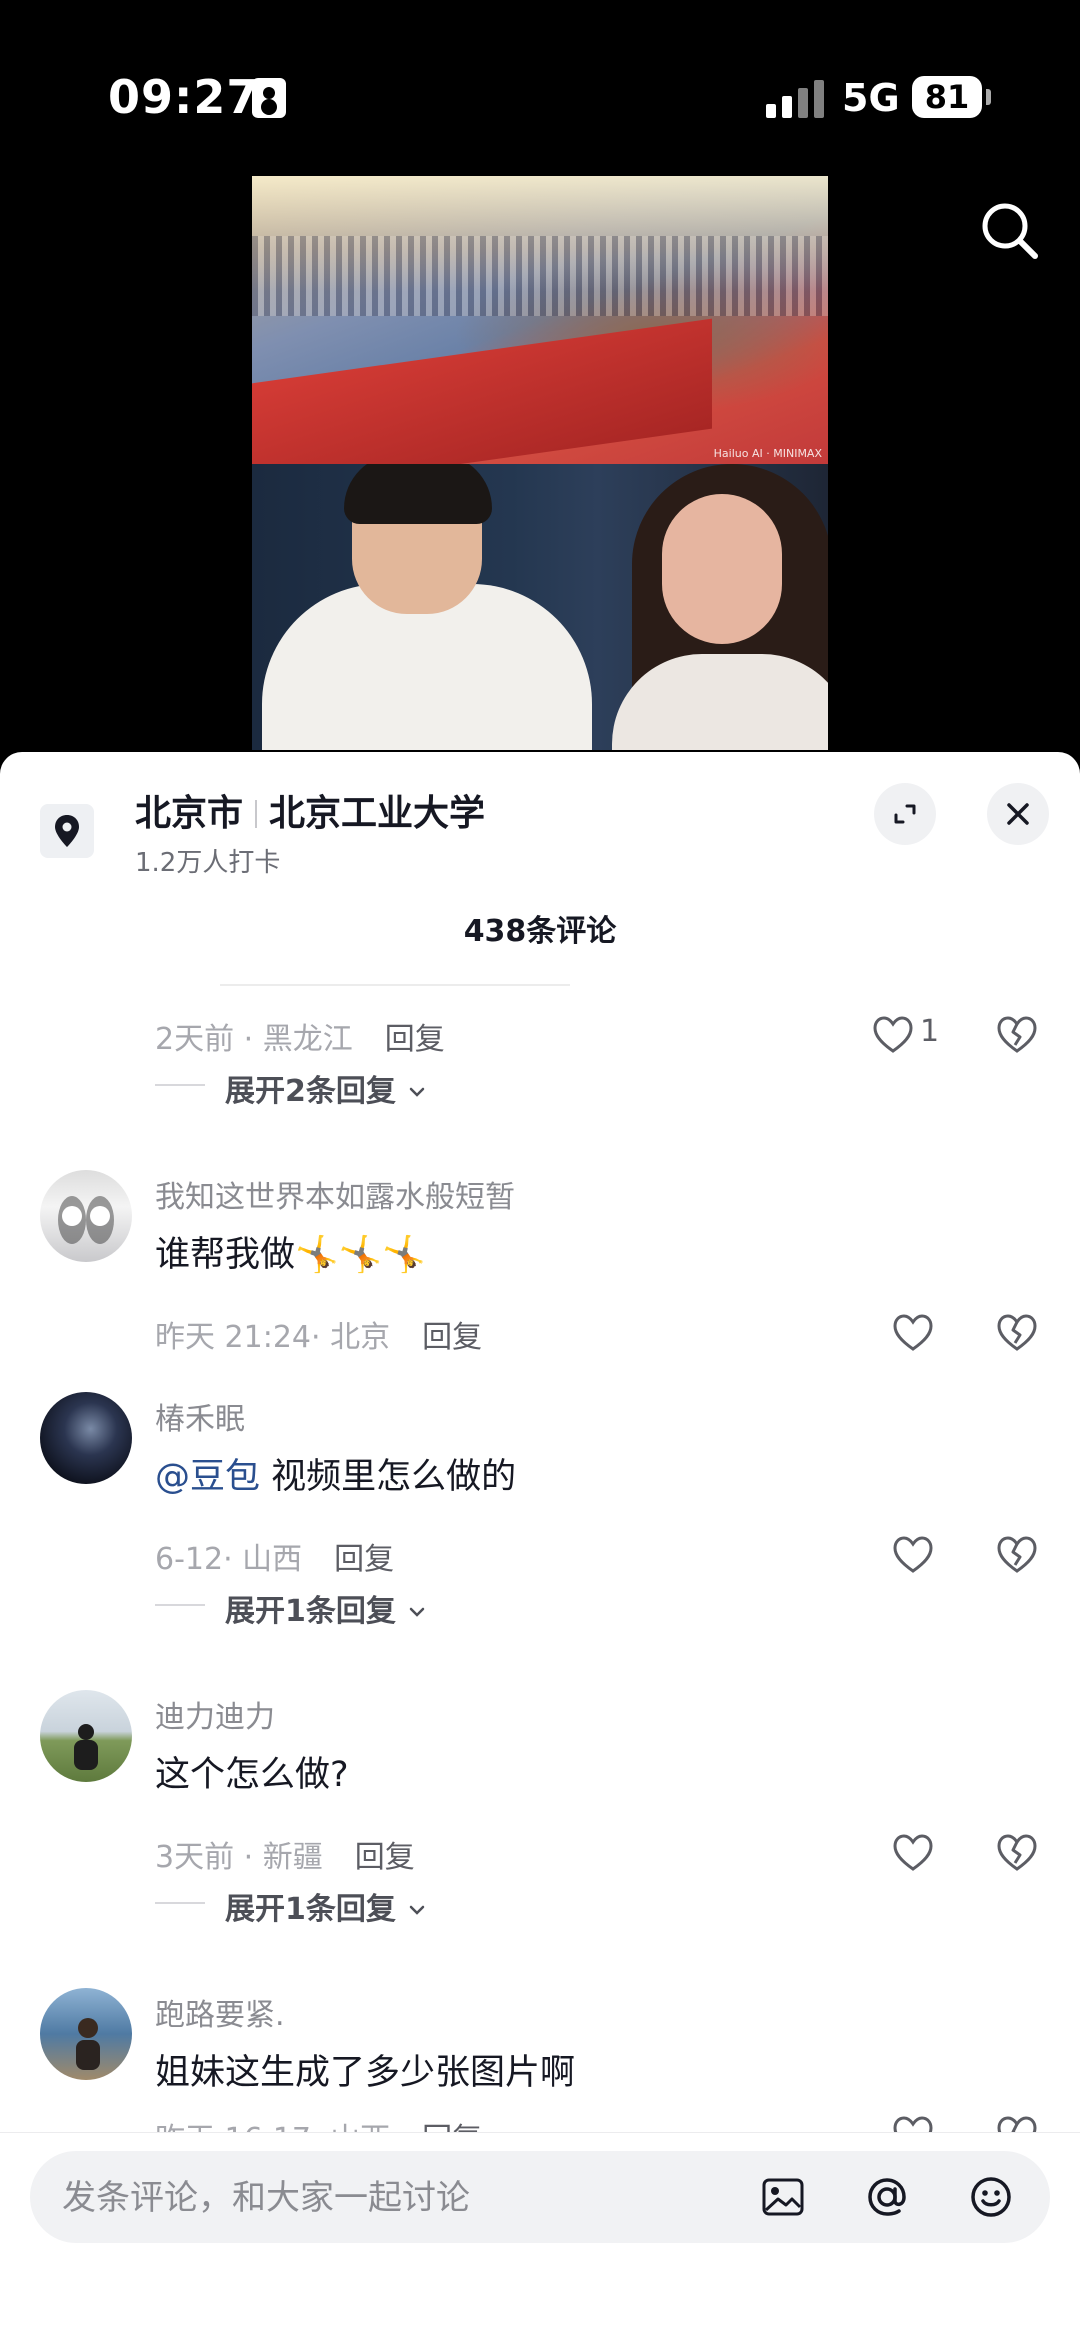 This screenshot has width=1080, height=2345. Describe the element at coordinates (335, 1194) in the screenshot. I see `comment-username: 我知这世界本如露水般短暂` at that location.